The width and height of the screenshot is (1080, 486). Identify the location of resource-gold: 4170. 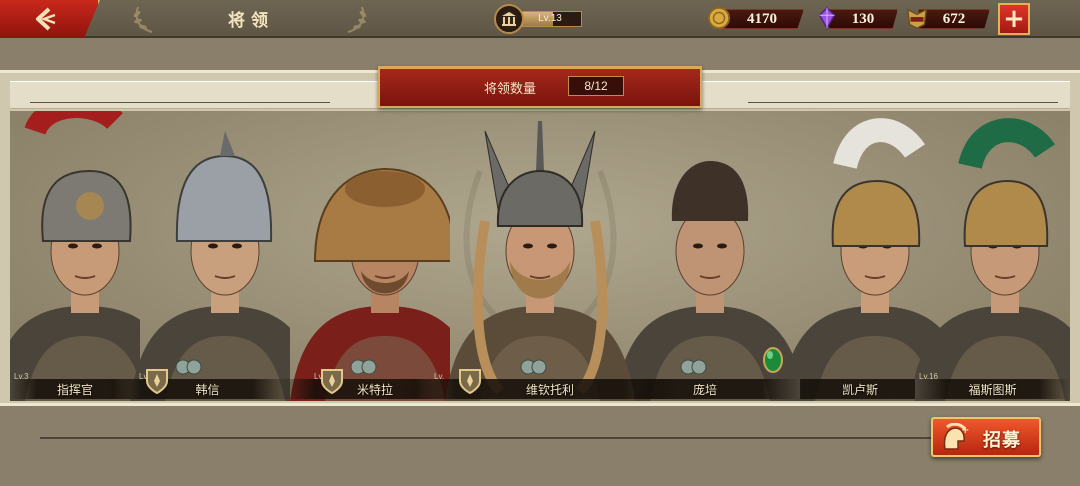
(755, 18).